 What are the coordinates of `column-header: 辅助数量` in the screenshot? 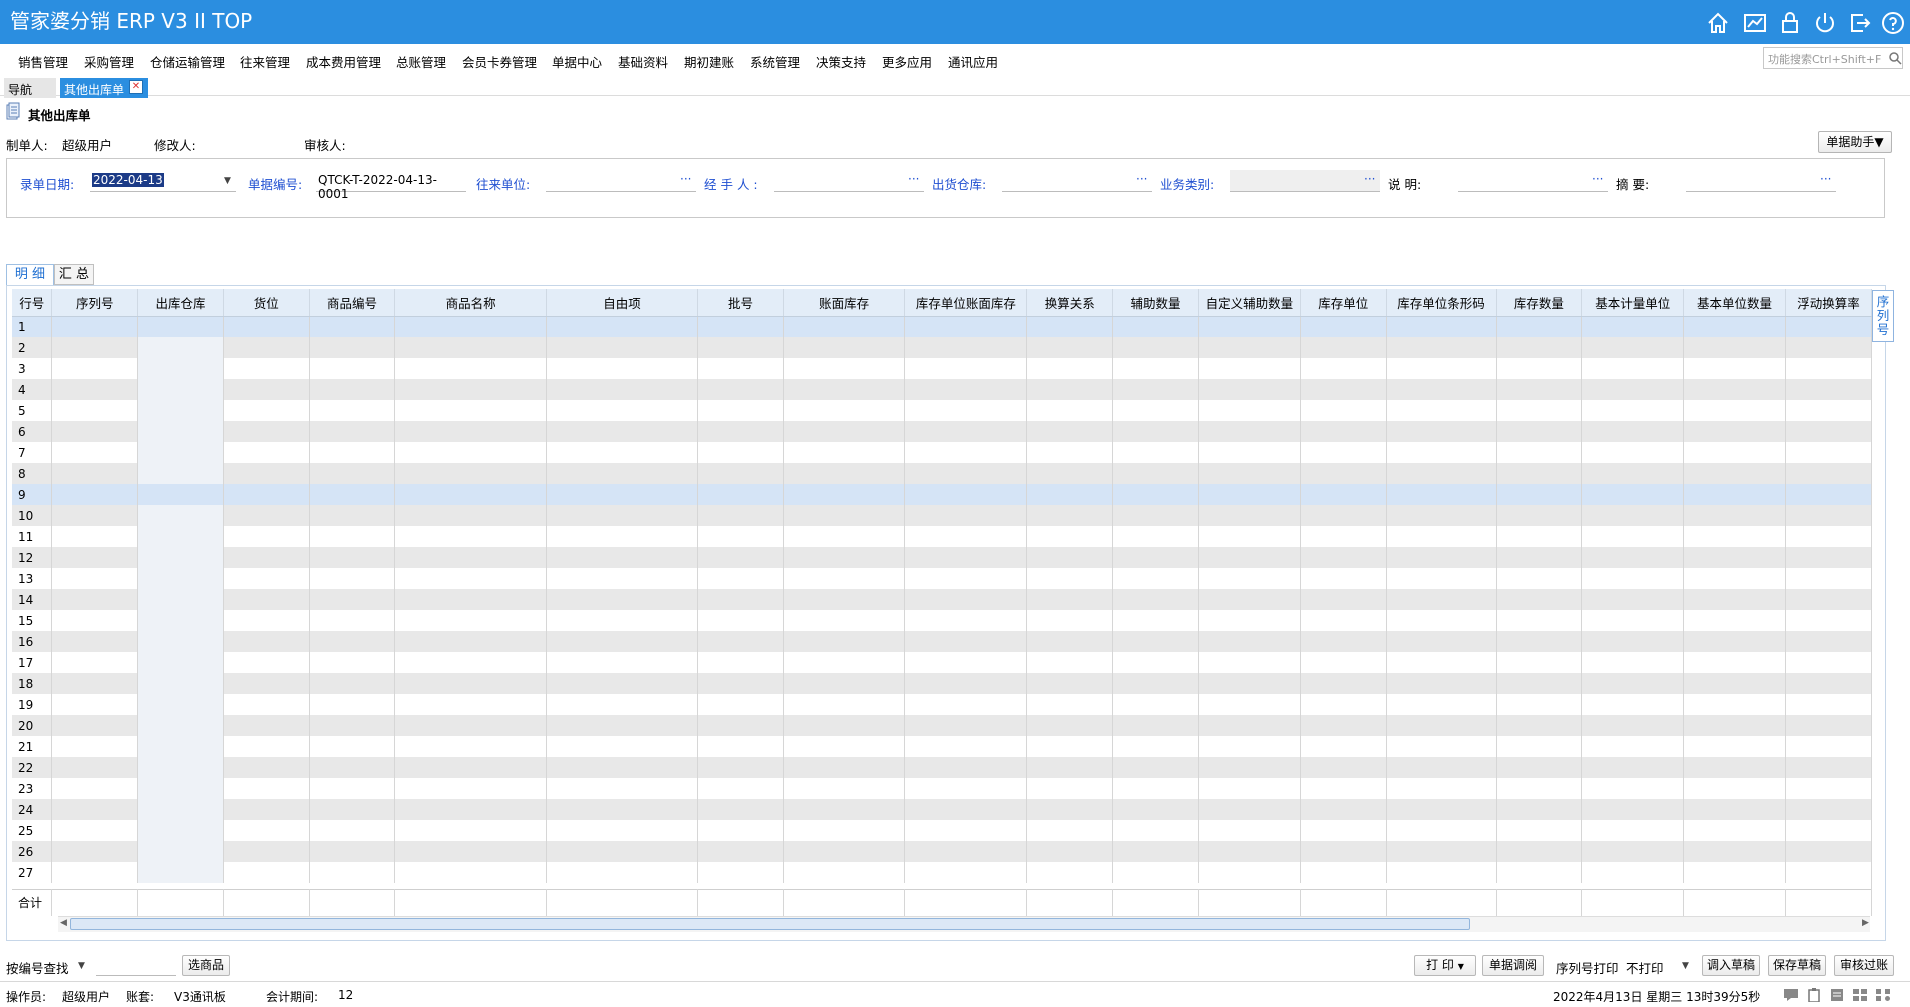 It's located at (1155, 303).